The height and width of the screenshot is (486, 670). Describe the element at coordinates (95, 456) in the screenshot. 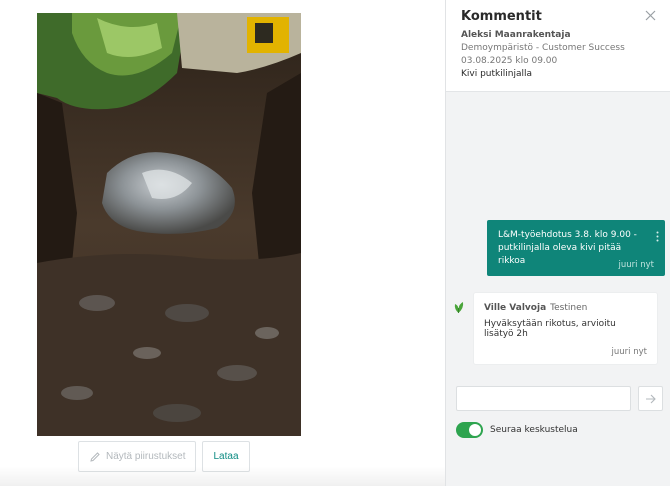

I see `pencil-icon` at that location.